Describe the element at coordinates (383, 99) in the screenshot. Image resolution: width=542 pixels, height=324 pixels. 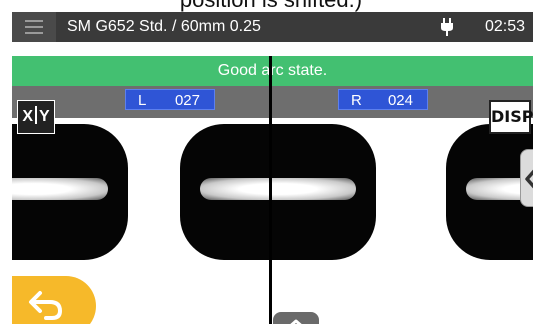
I see `right-value-label: R 024` at that location.